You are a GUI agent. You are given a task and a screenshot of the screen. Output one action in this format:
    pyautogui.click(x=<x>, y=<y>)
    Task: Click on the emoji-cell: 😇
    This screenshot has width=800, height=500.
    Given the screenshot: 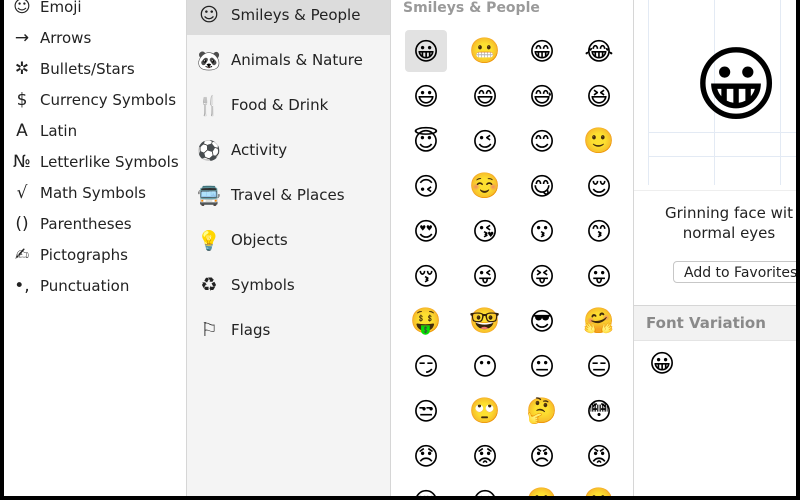 What is the action you would take?
    pyautogui.click(x=426, y=141)
    